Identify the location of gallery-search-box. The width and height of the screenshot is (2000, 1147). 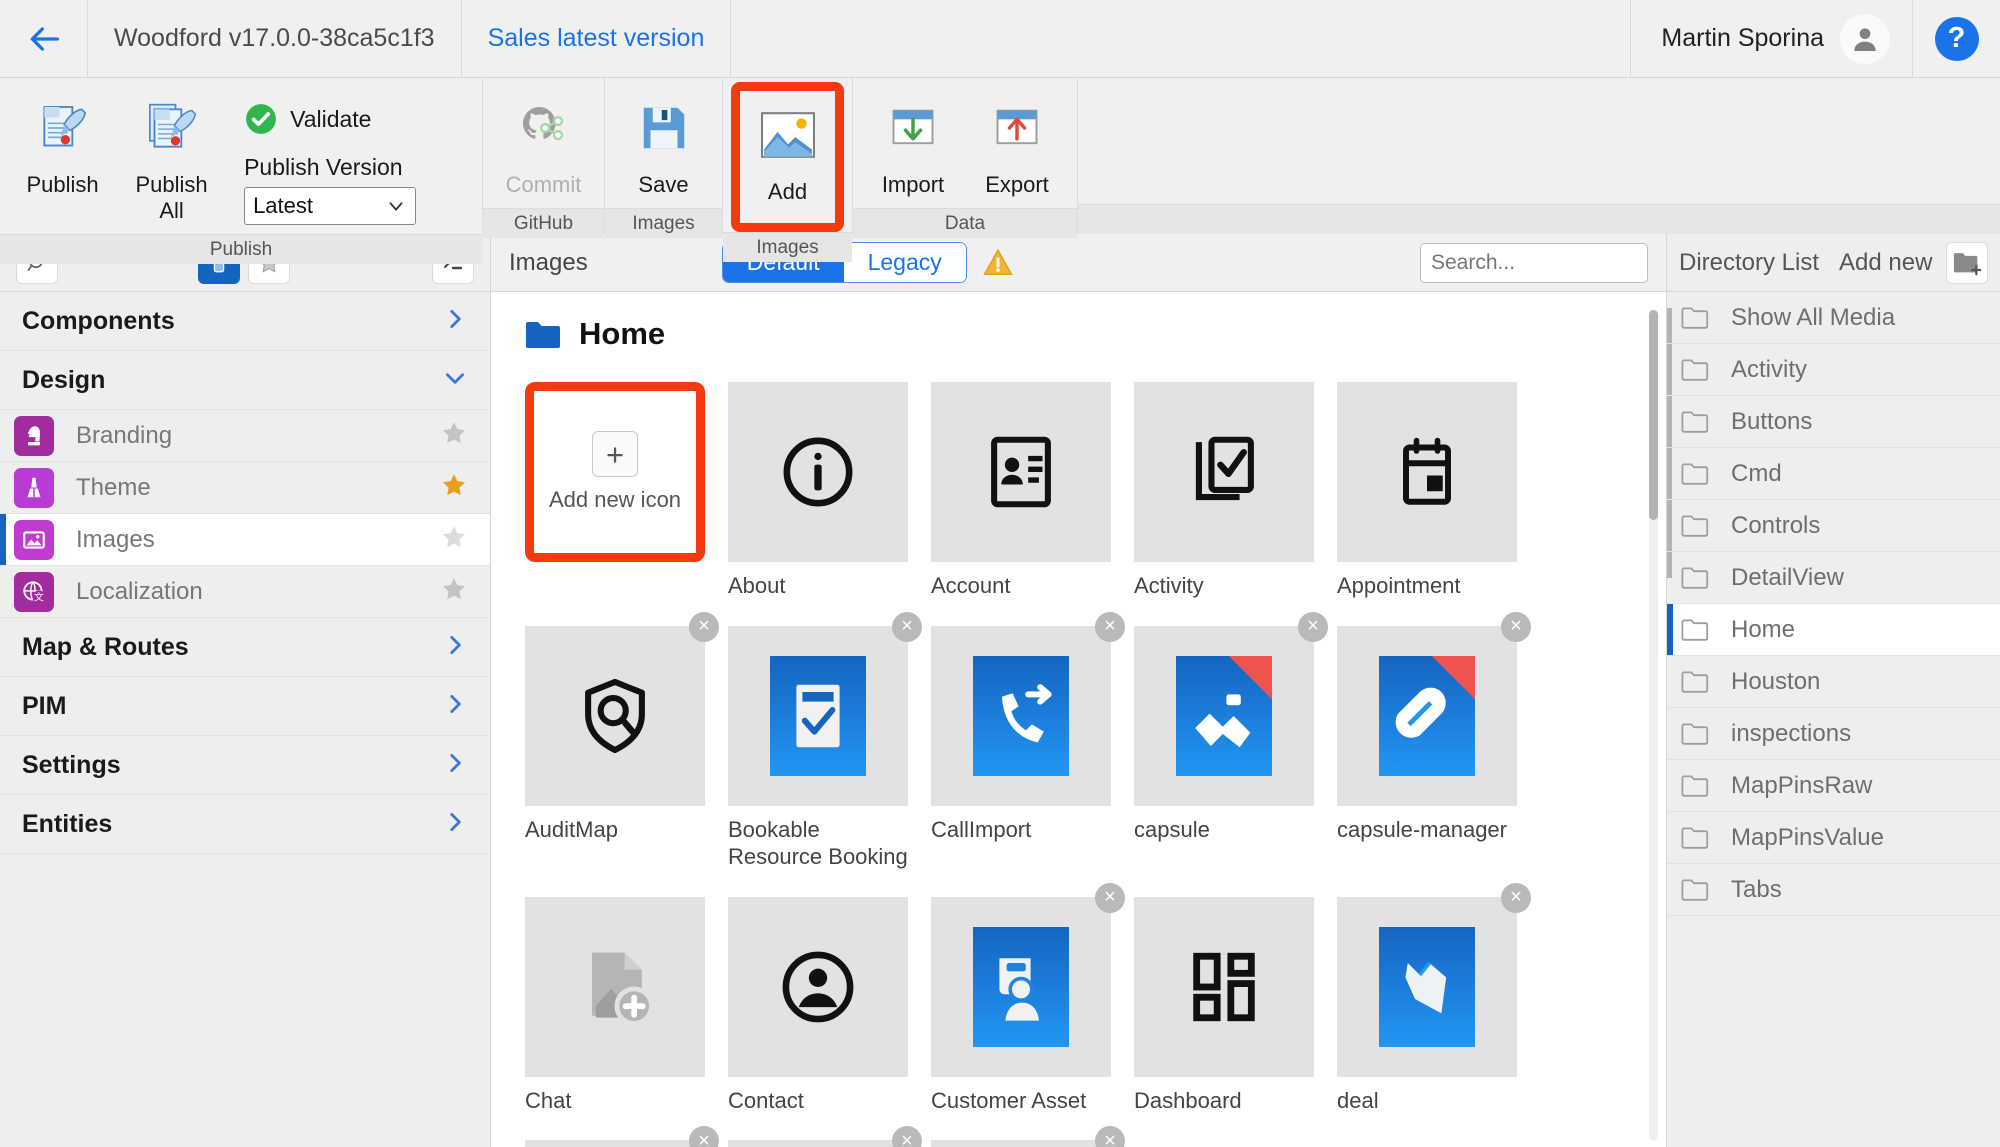
(1534, 262).